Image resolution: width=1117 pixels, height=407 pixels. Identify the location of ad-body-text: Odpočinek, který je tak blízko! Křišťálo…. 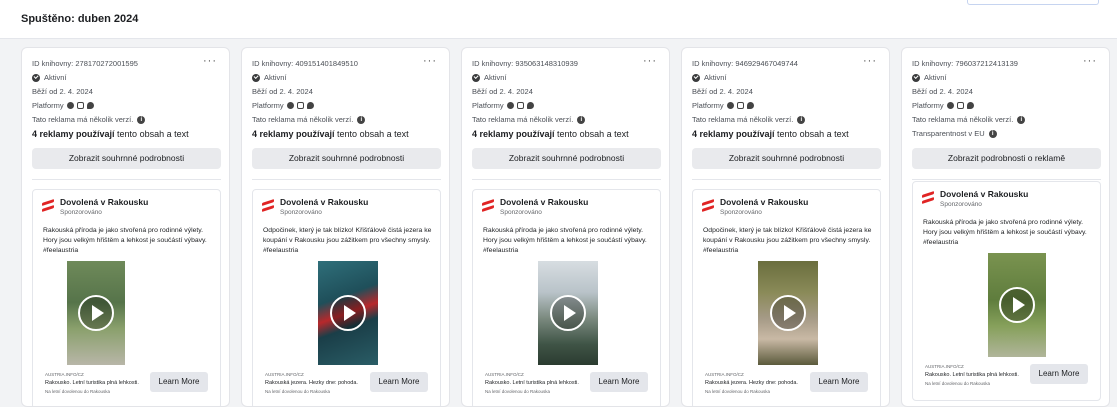
(787, 240).